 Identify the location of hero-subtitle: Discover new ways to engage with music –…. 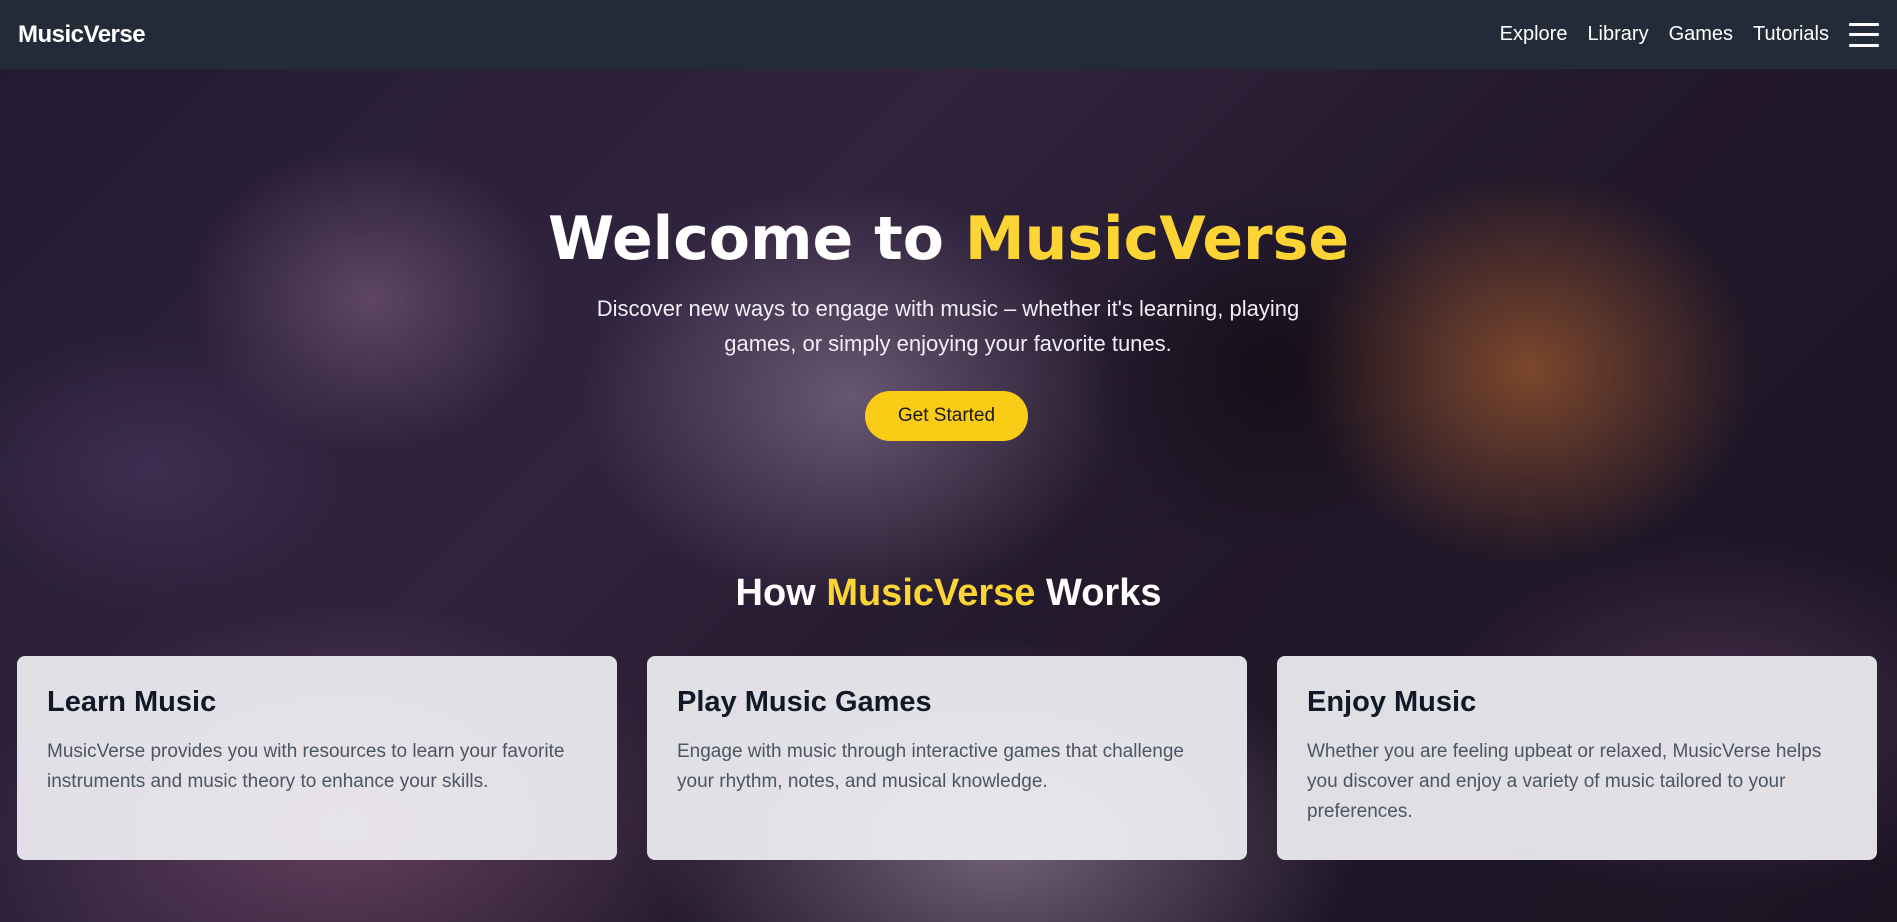
(948, 326).